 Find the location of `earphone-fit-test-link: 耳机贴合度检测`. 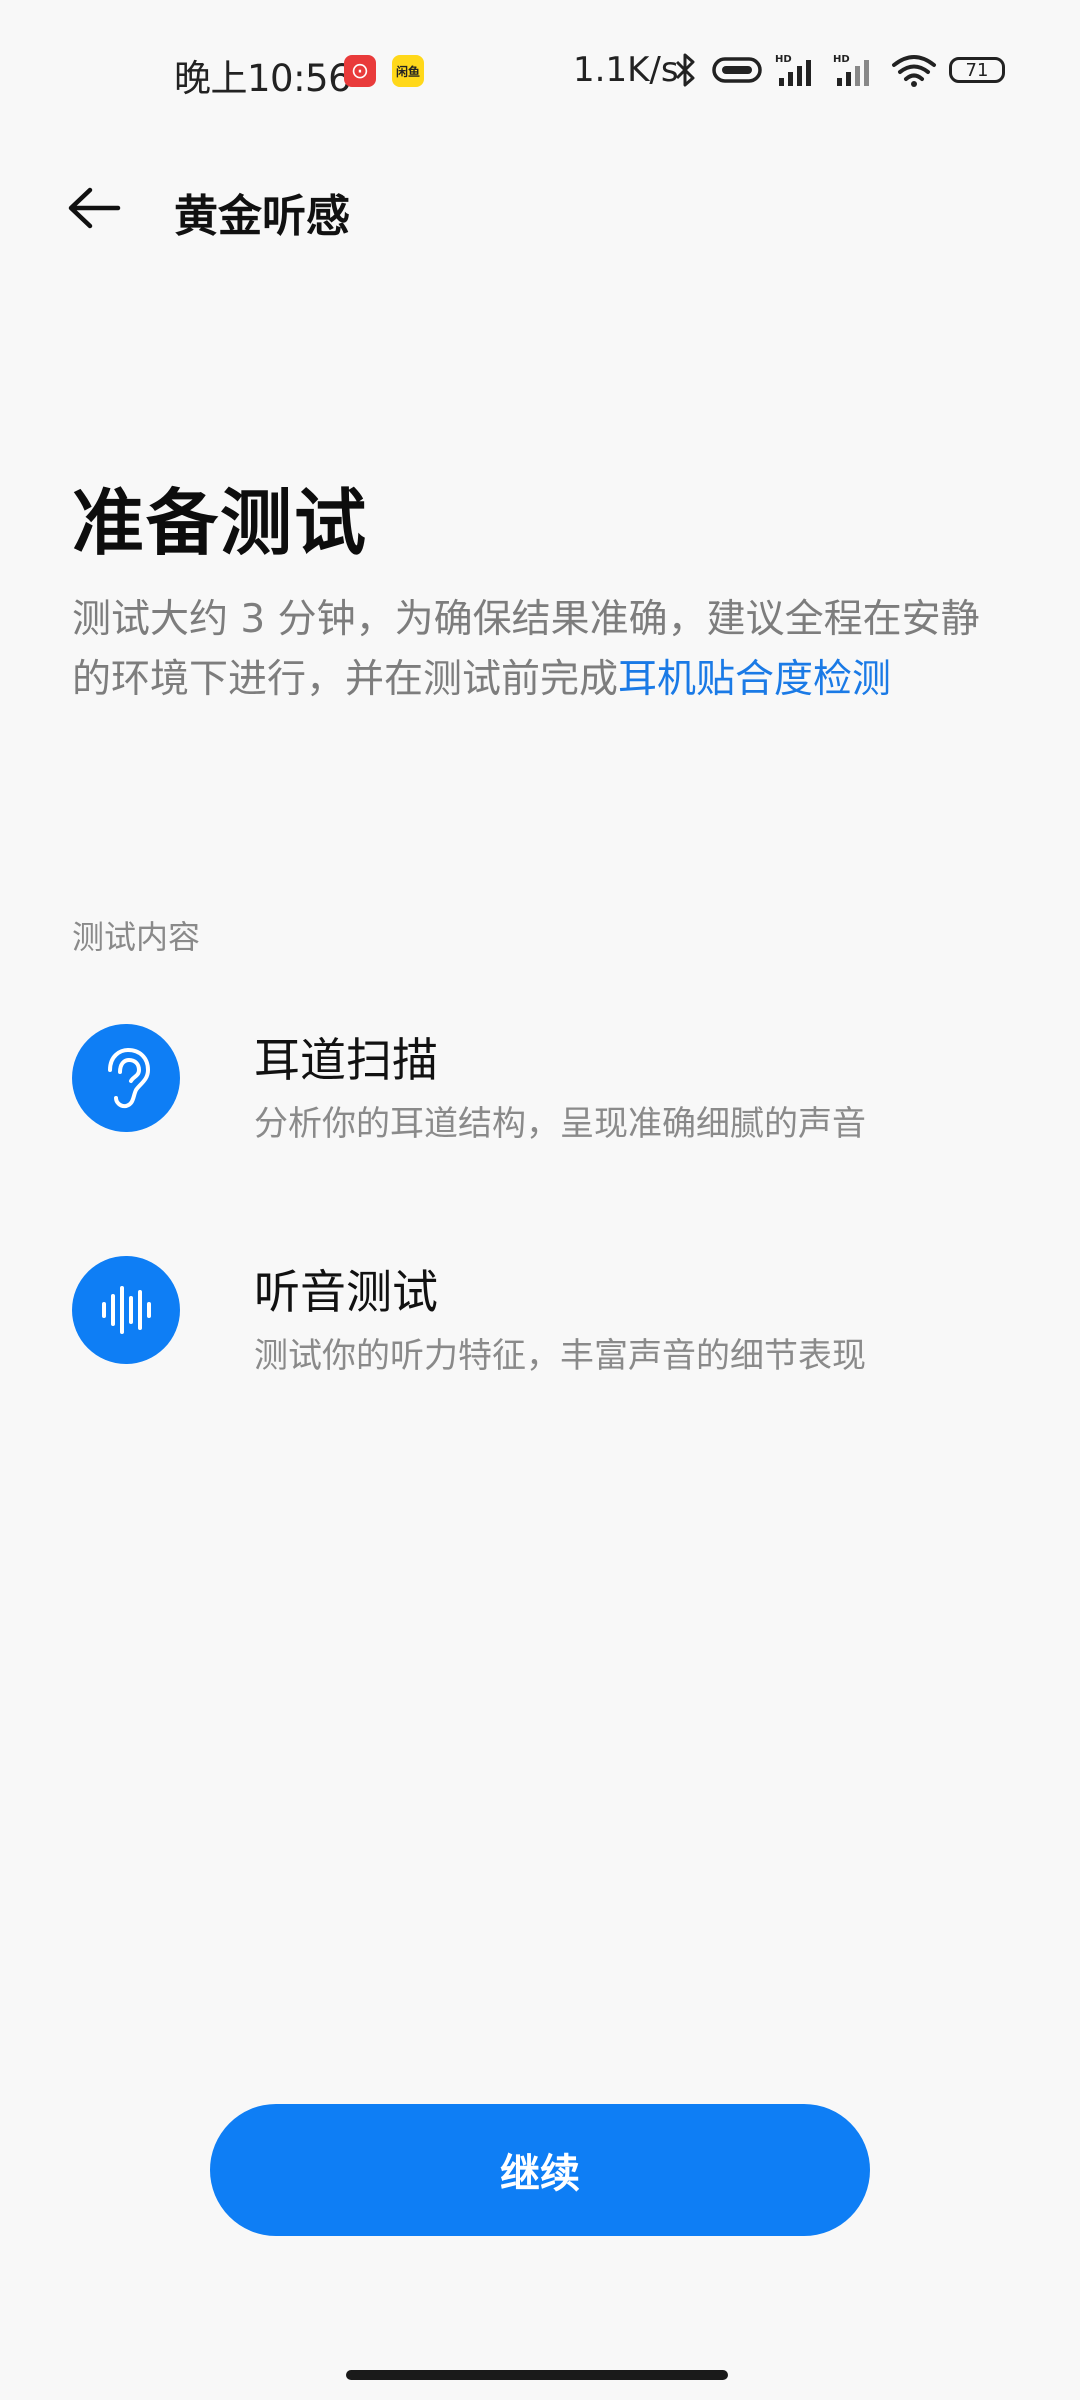

earphone-fit-test-link: 耳机贴合度检测 is located at coordinates (754, 679).